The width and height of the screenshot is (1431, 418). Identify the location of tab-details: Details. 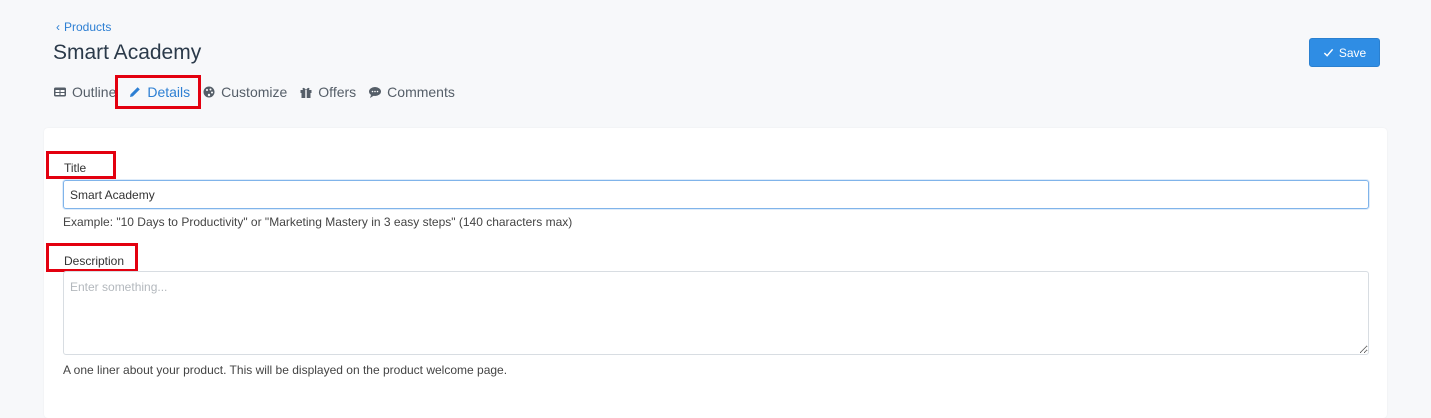
(158, 92).